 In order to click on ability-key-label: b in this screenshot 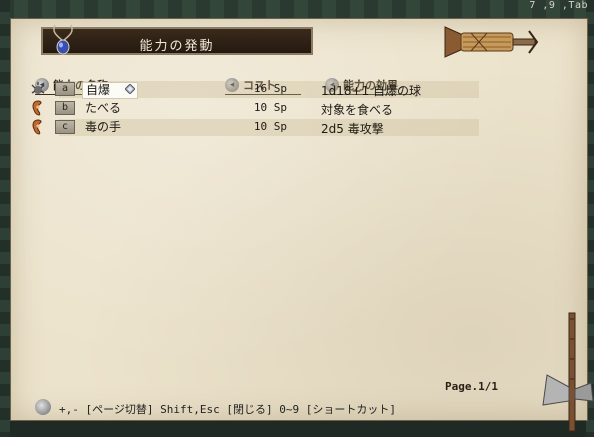, I will do `click(65, 108)`.